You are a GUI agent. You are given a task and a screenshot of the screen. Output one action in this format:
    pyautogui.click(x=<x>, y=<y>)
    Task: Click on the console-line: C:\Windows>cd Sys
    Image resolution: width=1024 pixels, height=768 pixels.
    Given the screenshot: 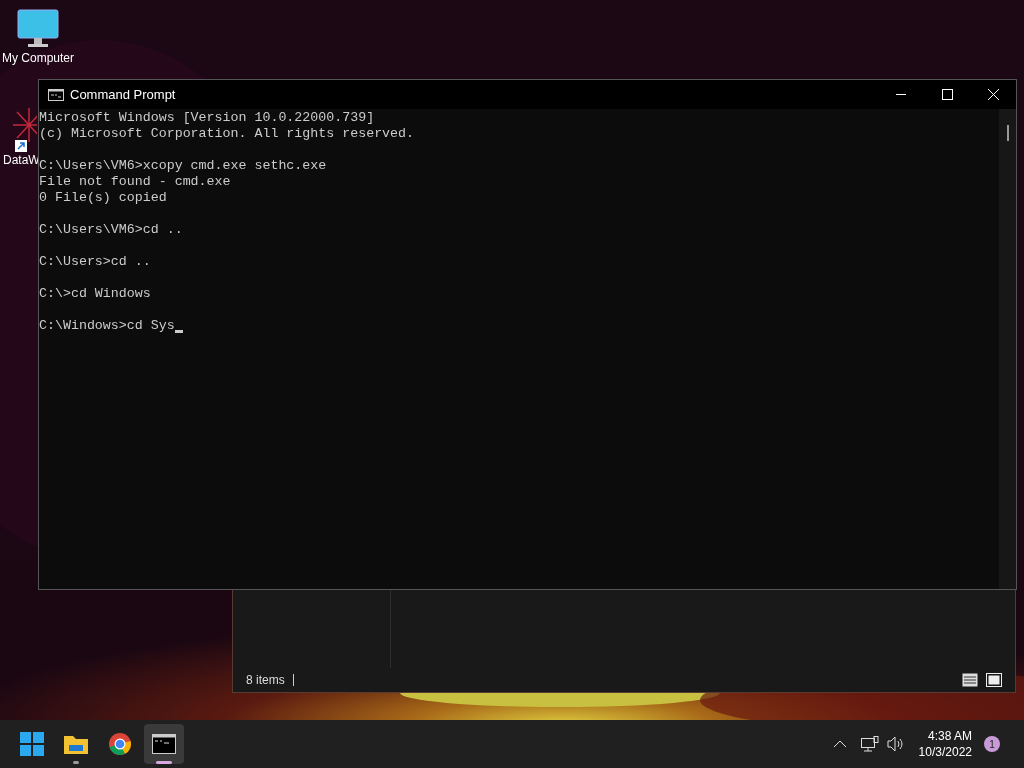 What is the action you would take?
    pyautogui.click(x=107, y=326)
    